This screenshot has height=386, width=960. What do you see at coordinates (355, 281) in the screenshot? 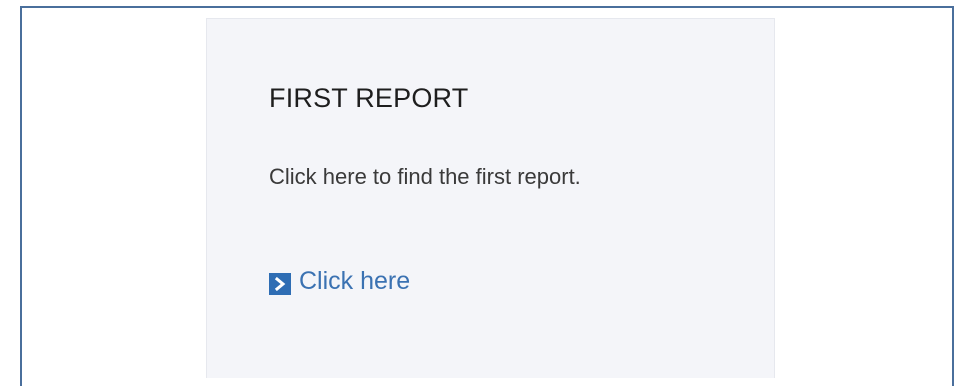
I see `link-label: Click here` at bounding box center [355, 281].